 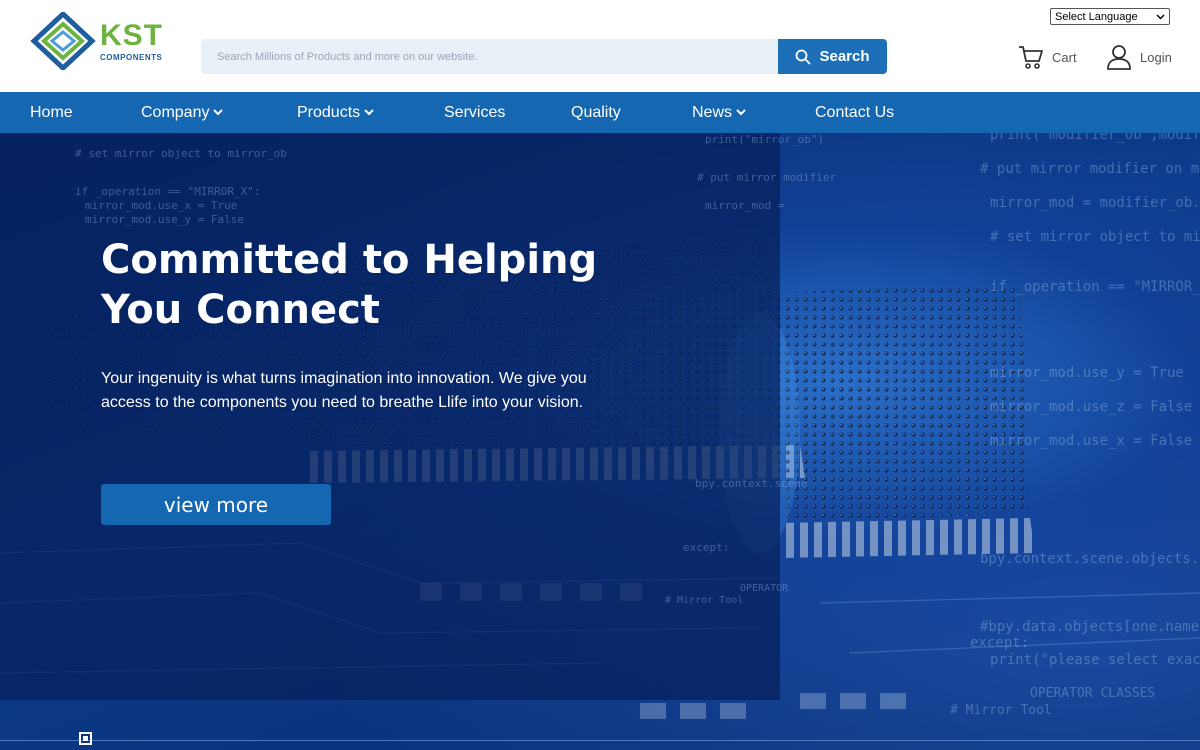 I want to click on code-decoration: #bpy.data.objects[one.name].select, so click(x=1090, y=627).